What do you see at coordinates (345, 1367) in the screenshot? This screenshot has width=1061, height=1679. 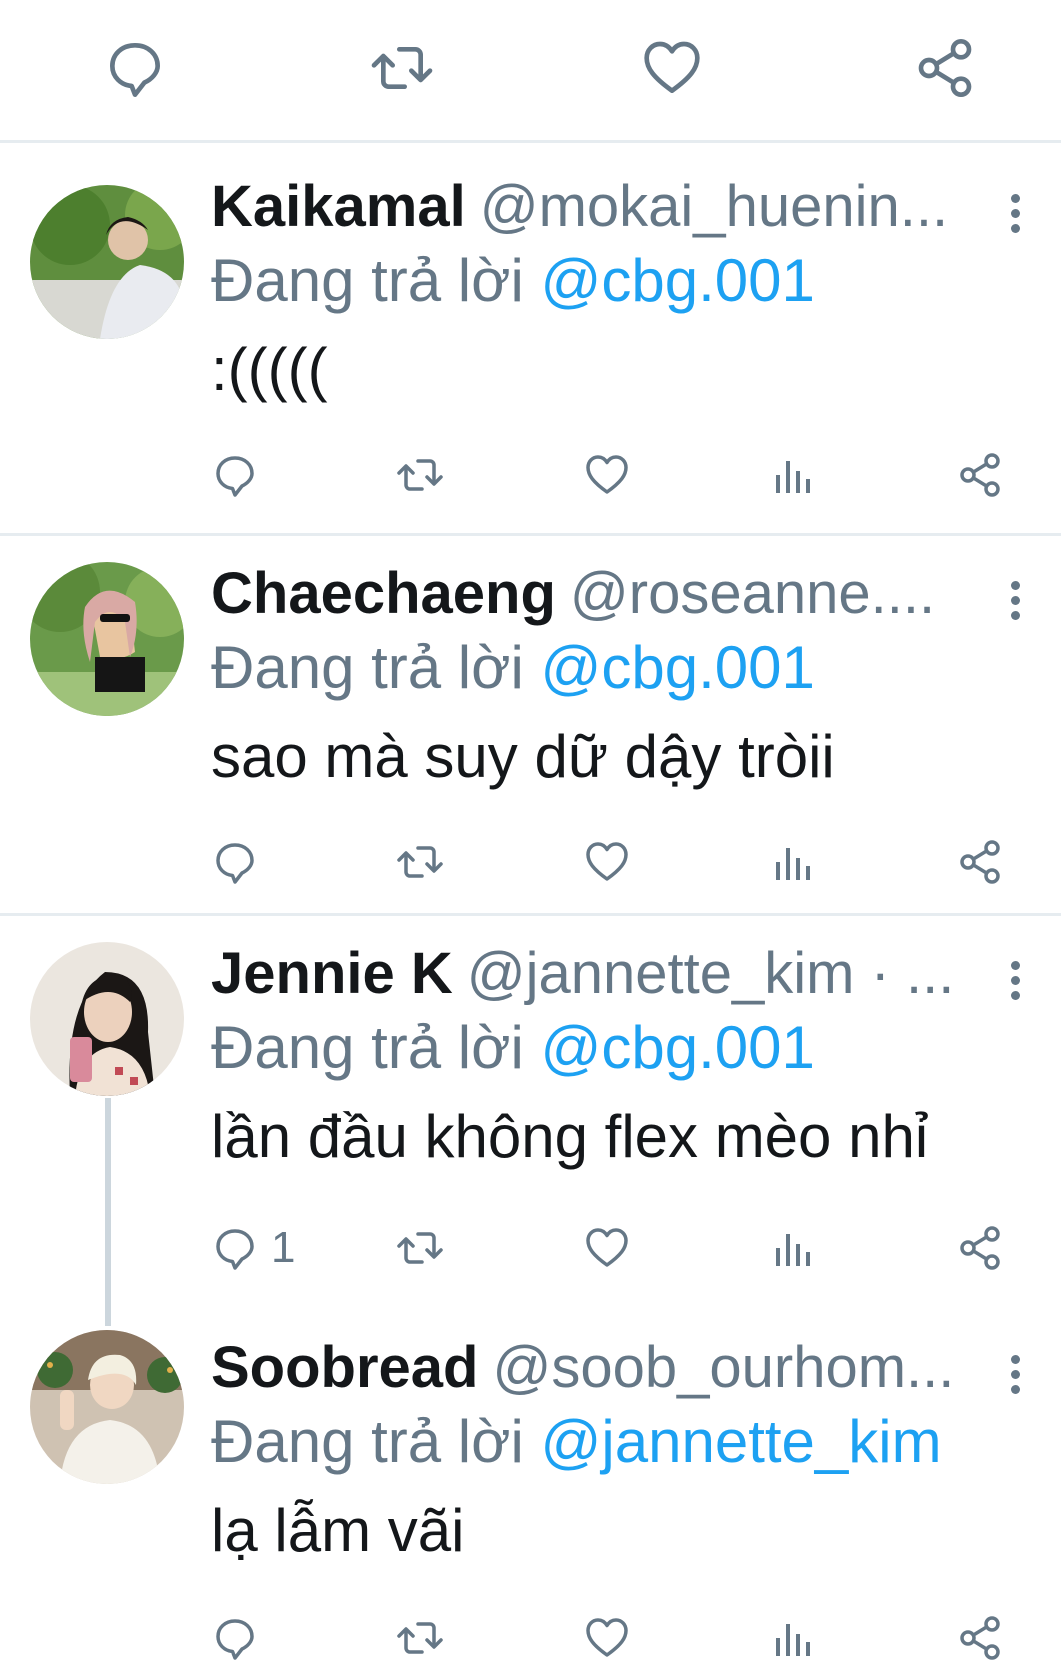 I see `display-name: Soobread` at bounding box center [345, 1367].